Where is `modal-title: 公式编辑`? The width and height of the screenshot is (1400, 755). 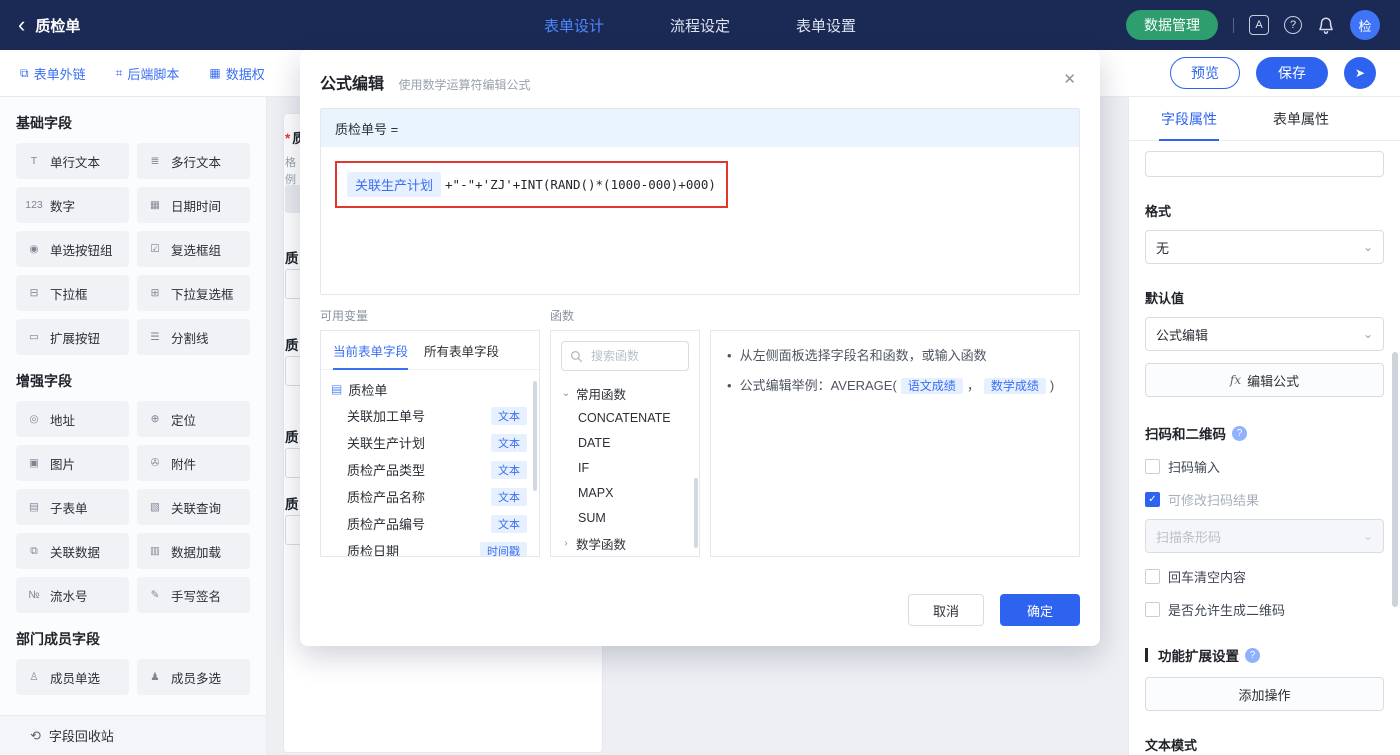 modal-title: 公式编辑 is located at coordinates (352, 84).